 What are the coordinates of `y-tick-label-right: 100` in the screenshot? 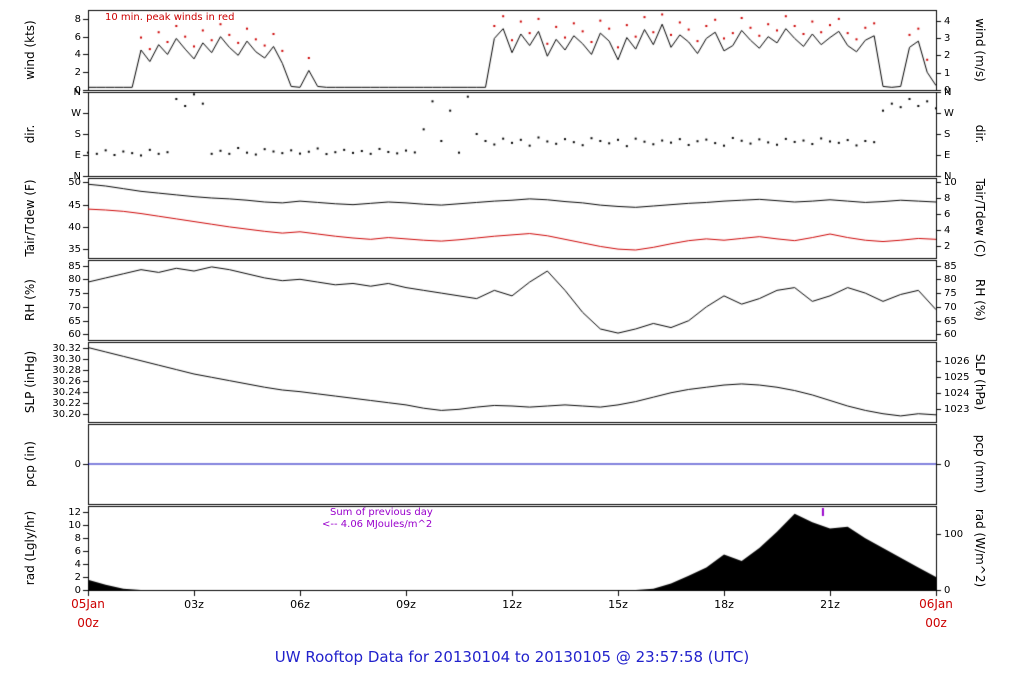 It's located at (954, 534).